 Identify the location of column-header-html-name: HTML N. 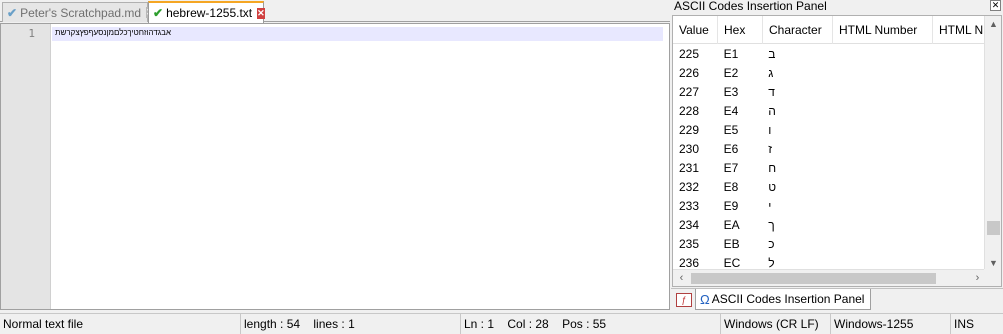
(960, 30).